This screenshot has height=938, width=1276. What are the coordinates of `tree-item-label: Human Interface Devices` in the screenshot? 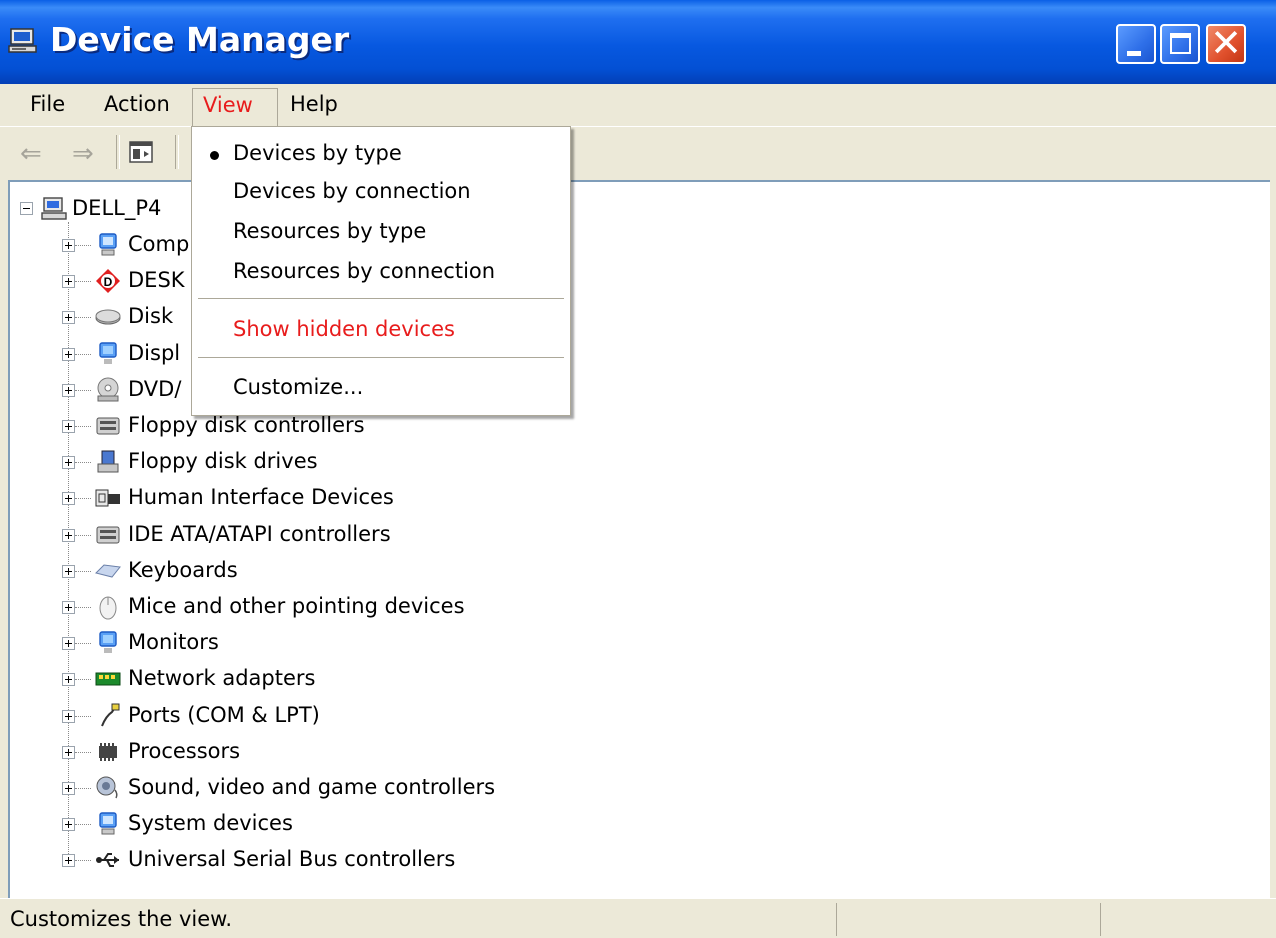 It's located at (261, 497).